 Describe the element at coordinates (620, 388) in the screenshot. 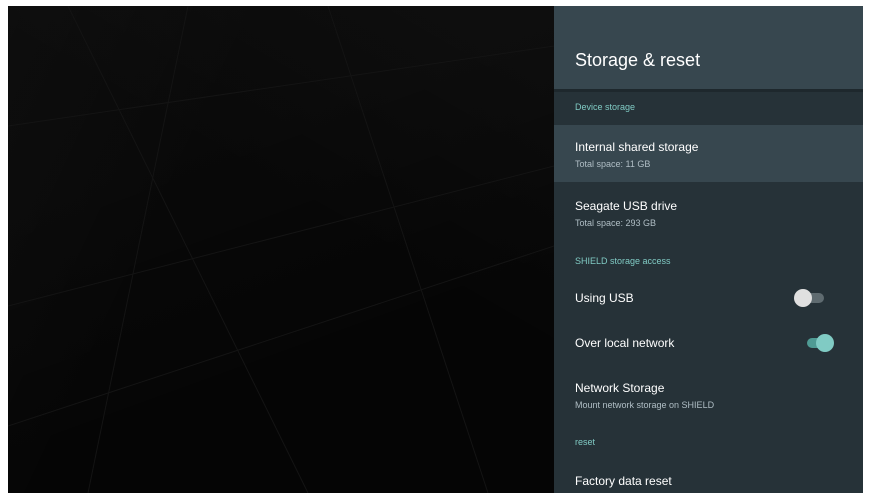

I see `item-title: Network Storage` at that location.